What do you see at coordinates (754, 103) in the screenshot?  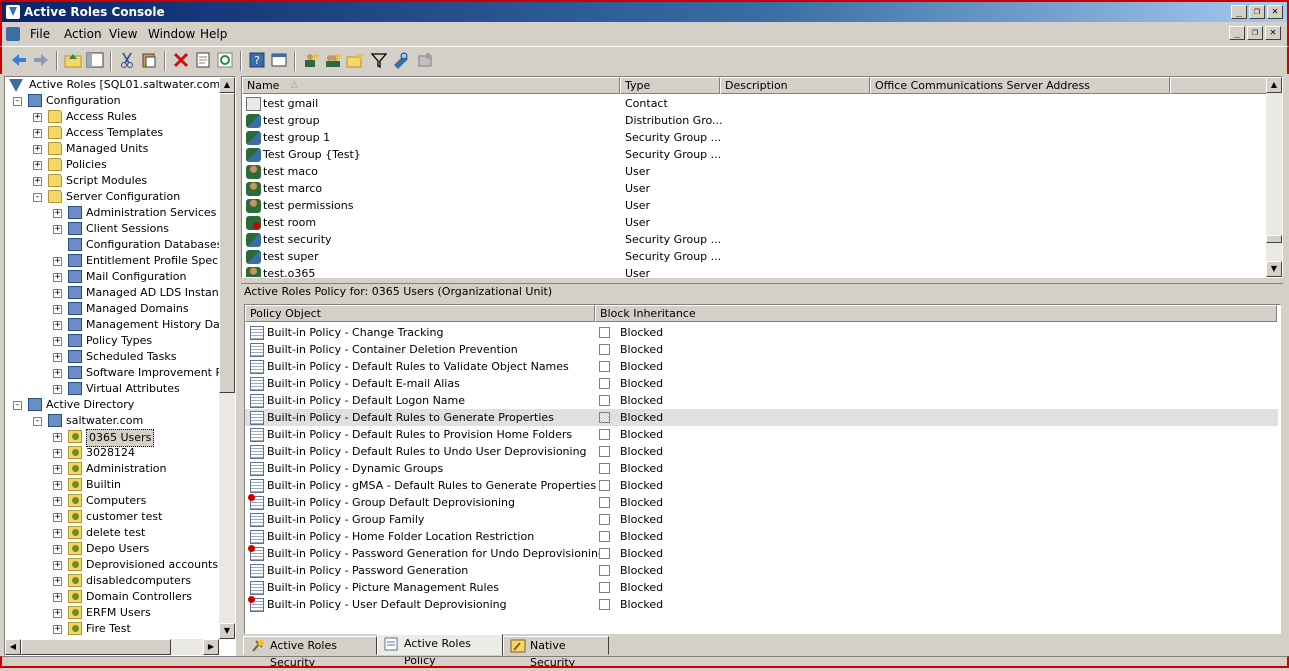 I see `list-row: test gmail Contact` at bounding box center [754, 103].